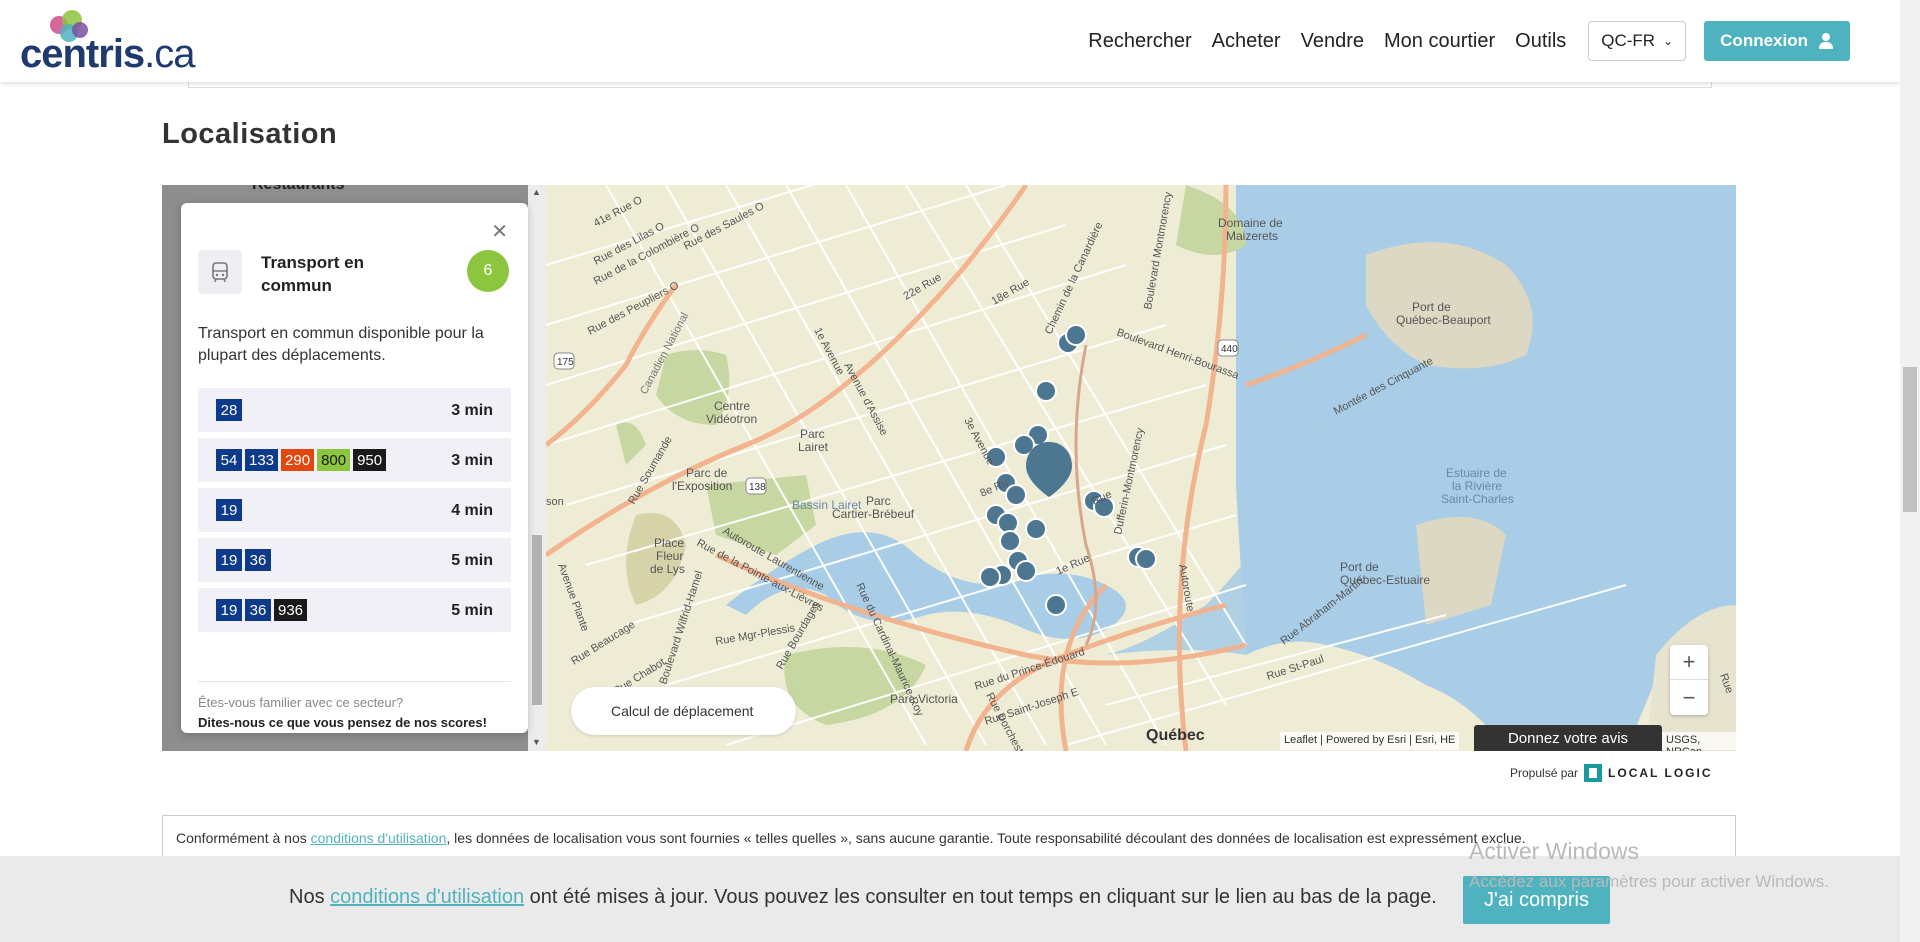  Describe the element at coordinates (354, 560) in the screenshot. I see `transit-route-row: 19 36 5 min` at that location.